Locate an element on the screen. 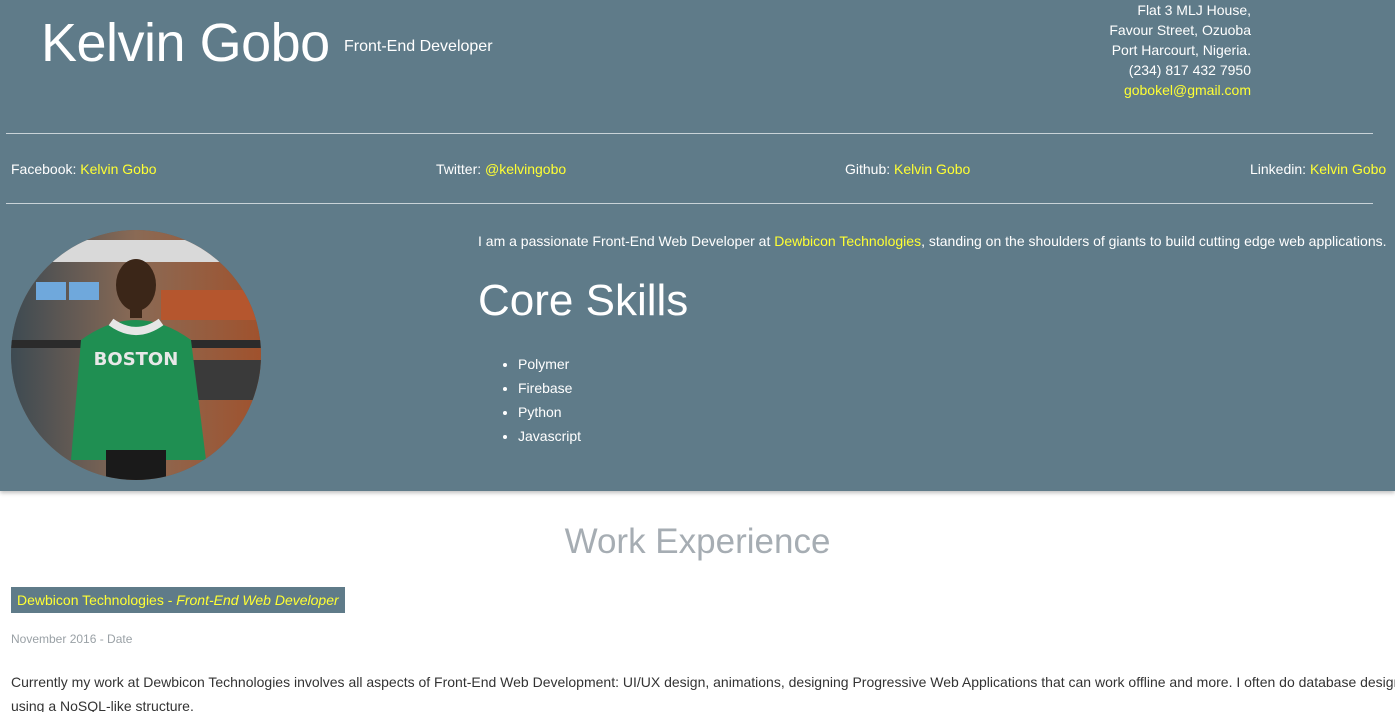 This screenshot has width=1395, height=712. skill-item: Javascript is located at coordinates (549, 436).